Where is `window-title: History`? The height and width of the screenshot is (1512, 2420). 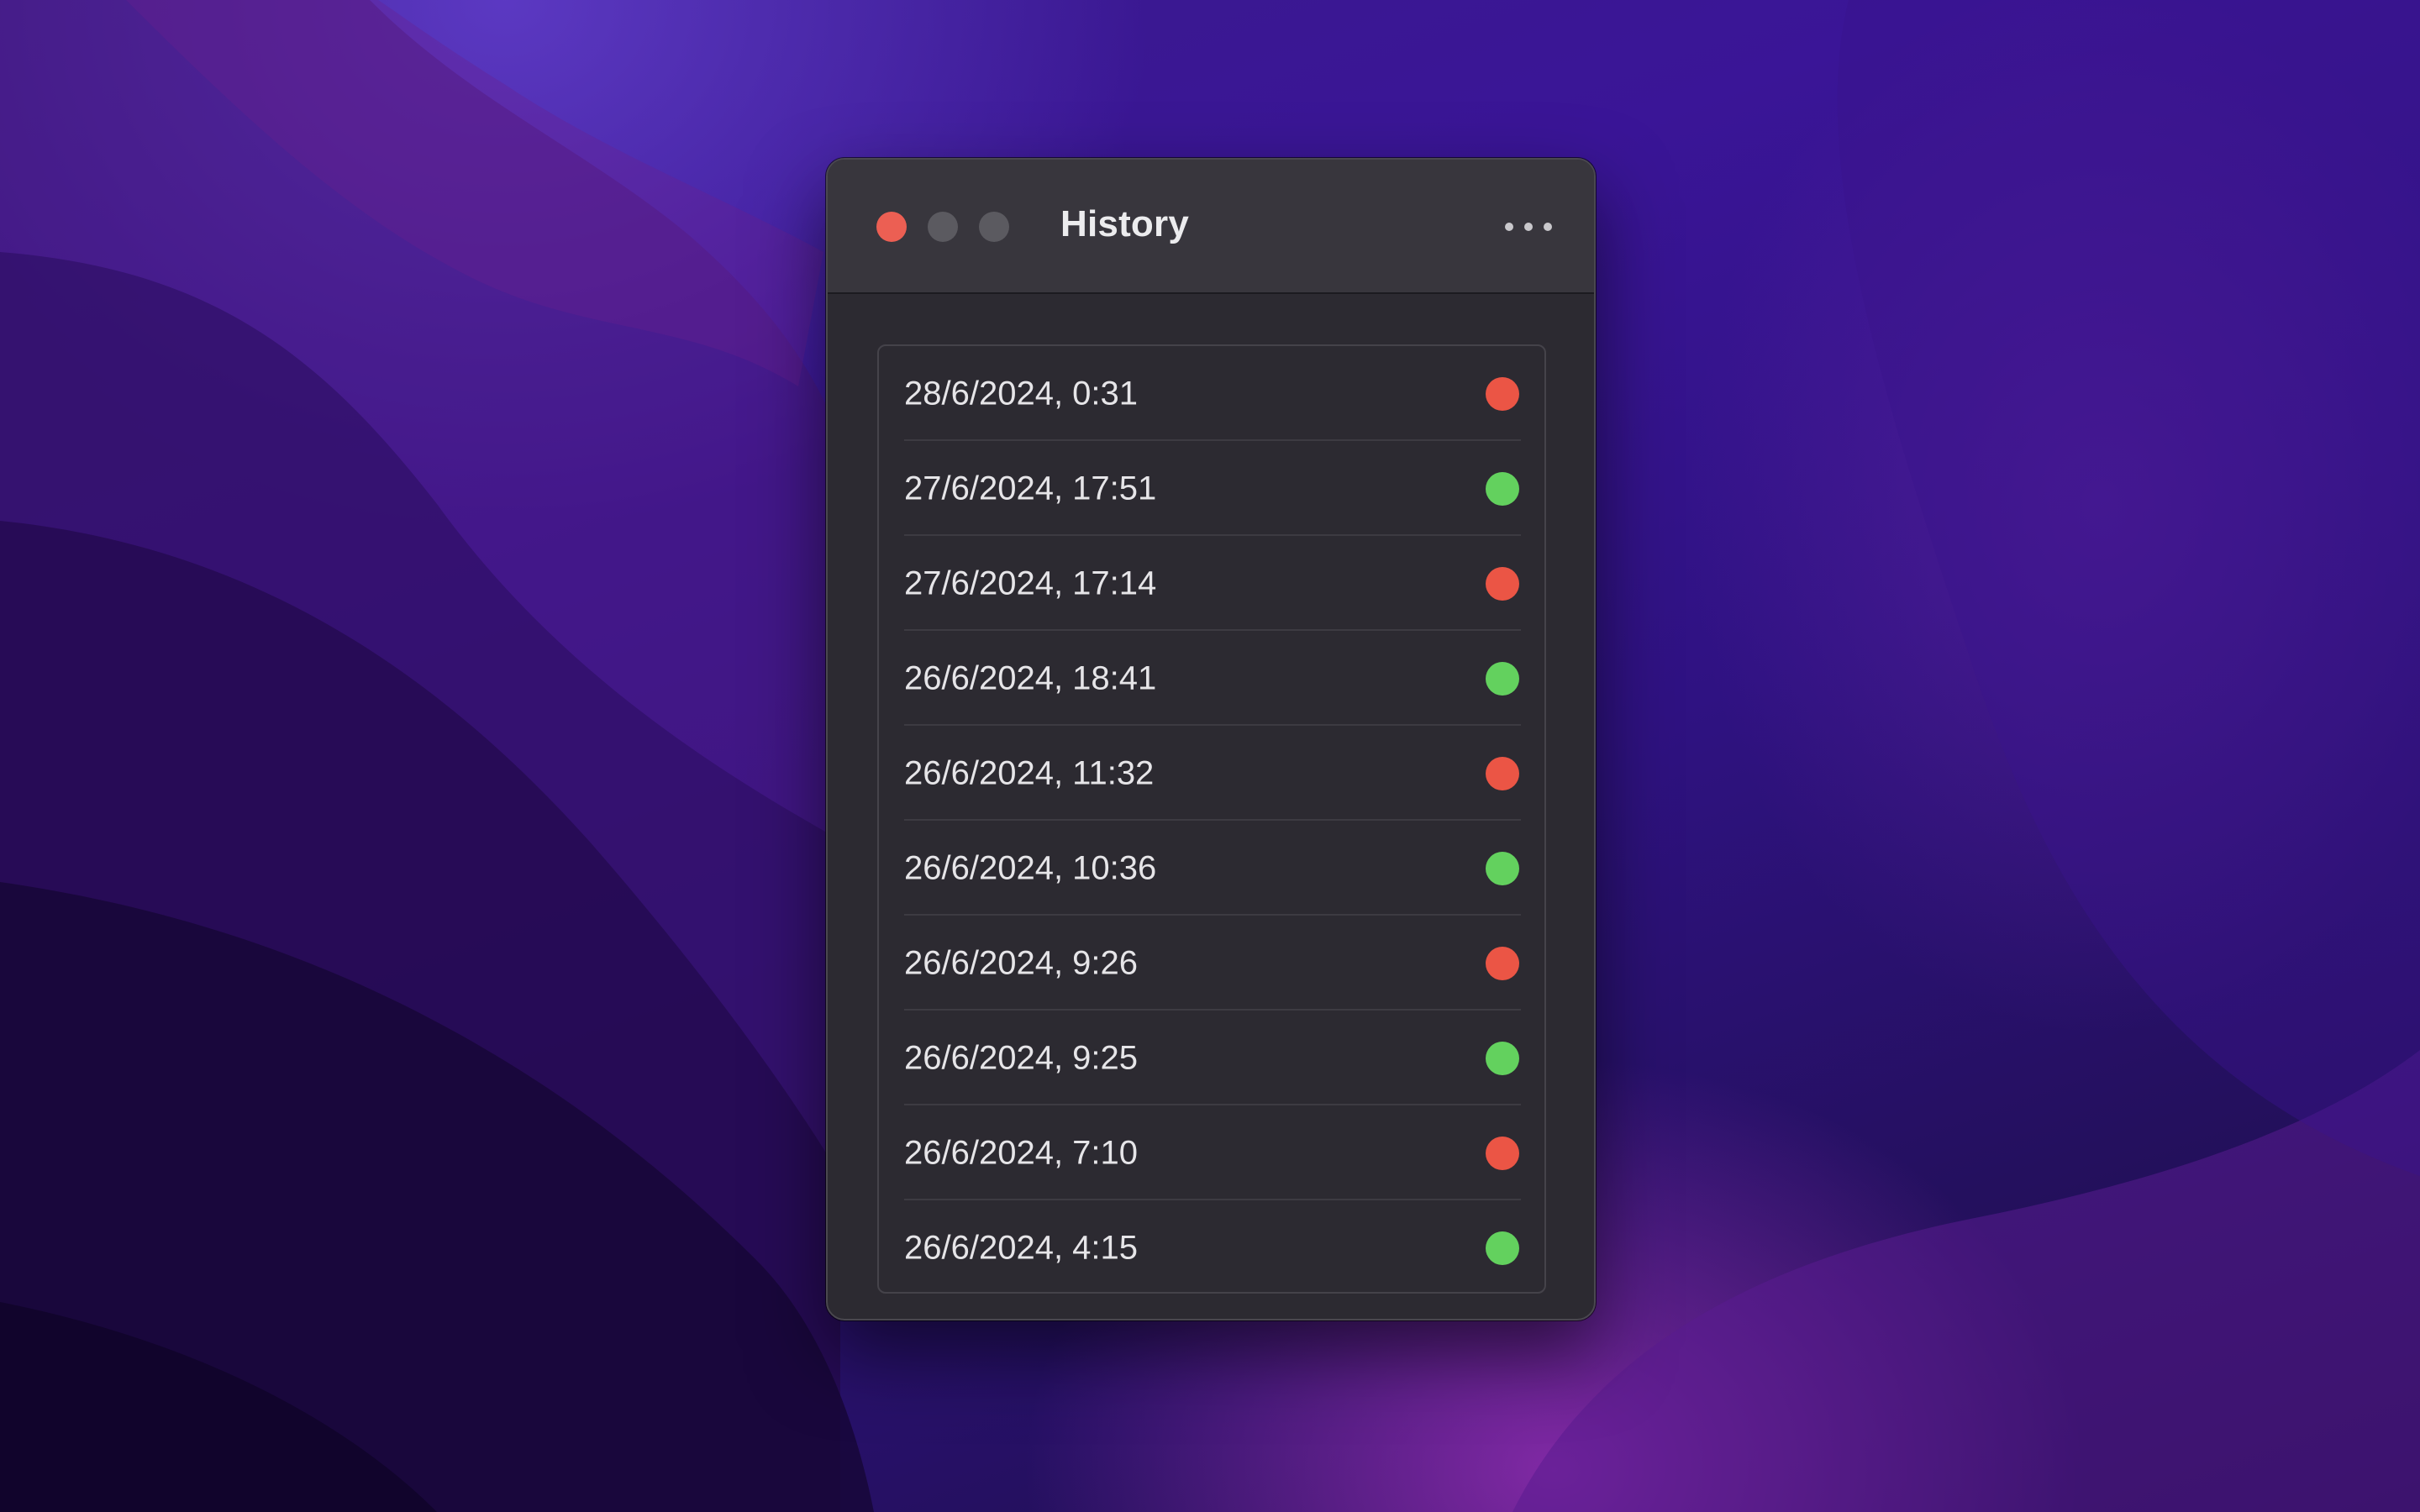 window-title: History is located at coordinates (1124, 223).